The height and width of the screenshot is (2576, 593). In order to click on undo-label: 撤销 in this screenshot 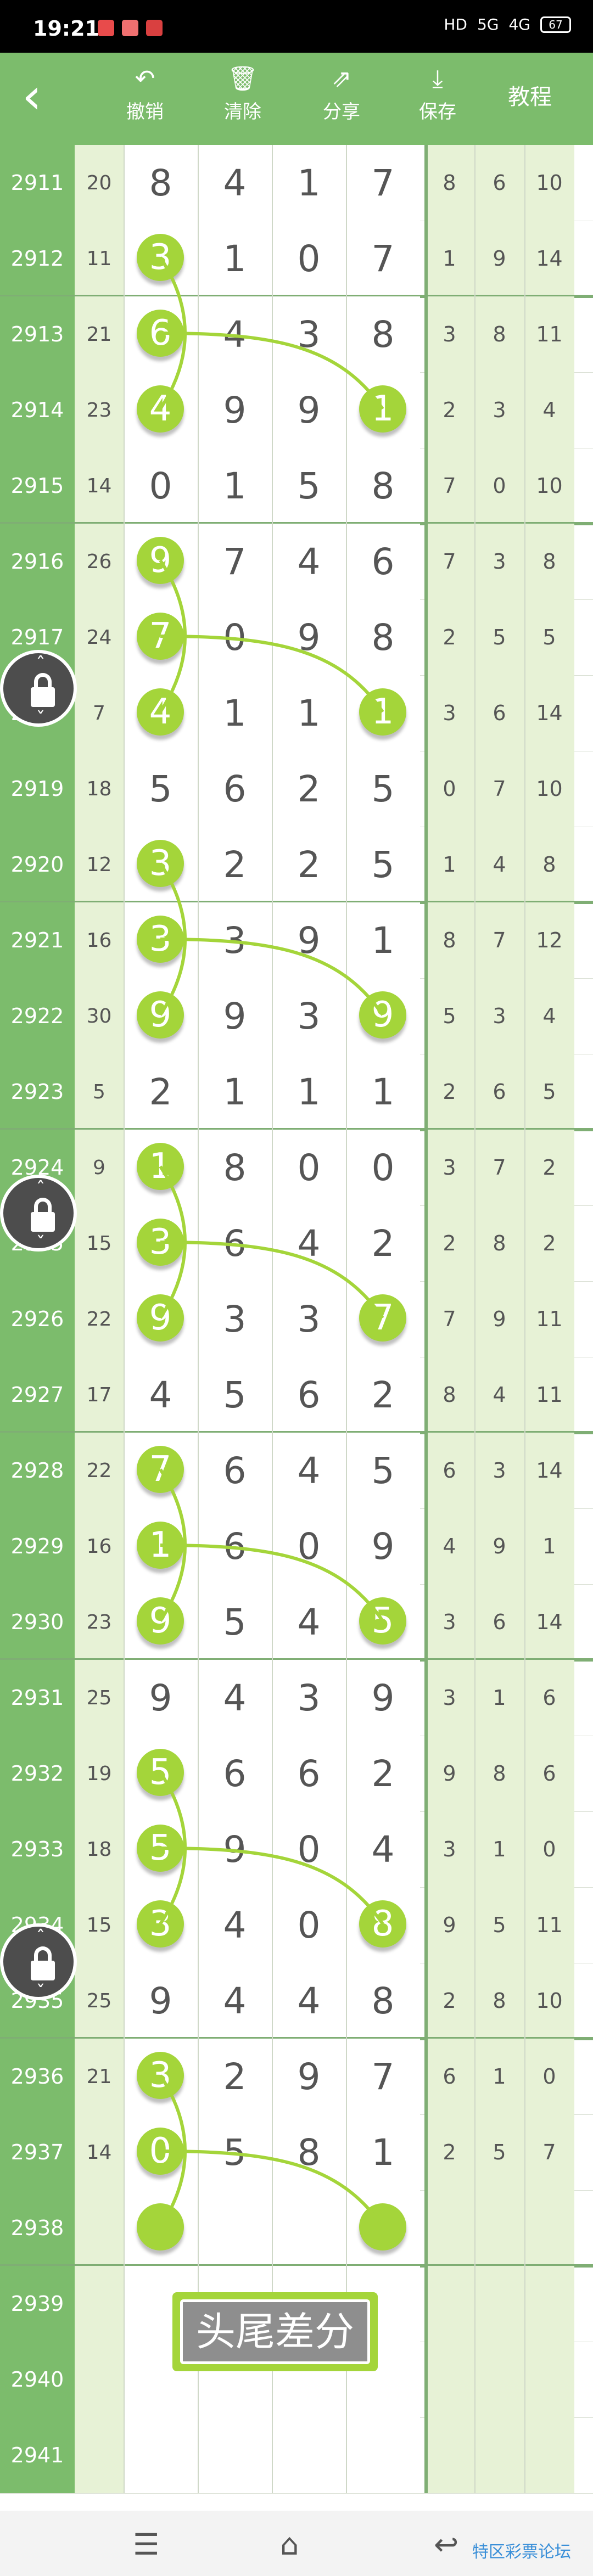, I will do `click(145, 112)`.